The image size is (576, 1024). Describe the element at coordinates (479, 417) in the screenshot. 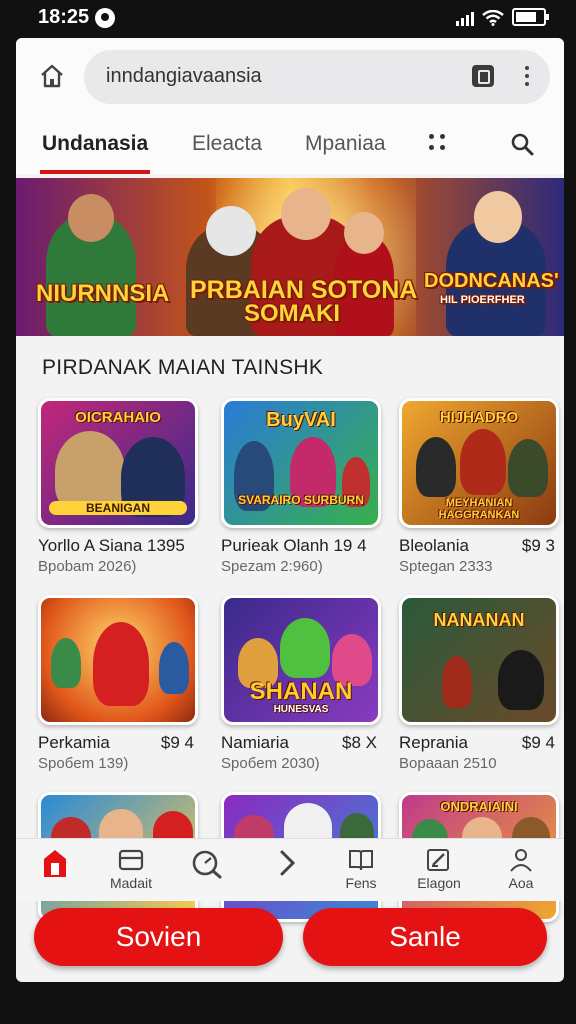

I see `game-logo-top: HIJHADRO` at that location.